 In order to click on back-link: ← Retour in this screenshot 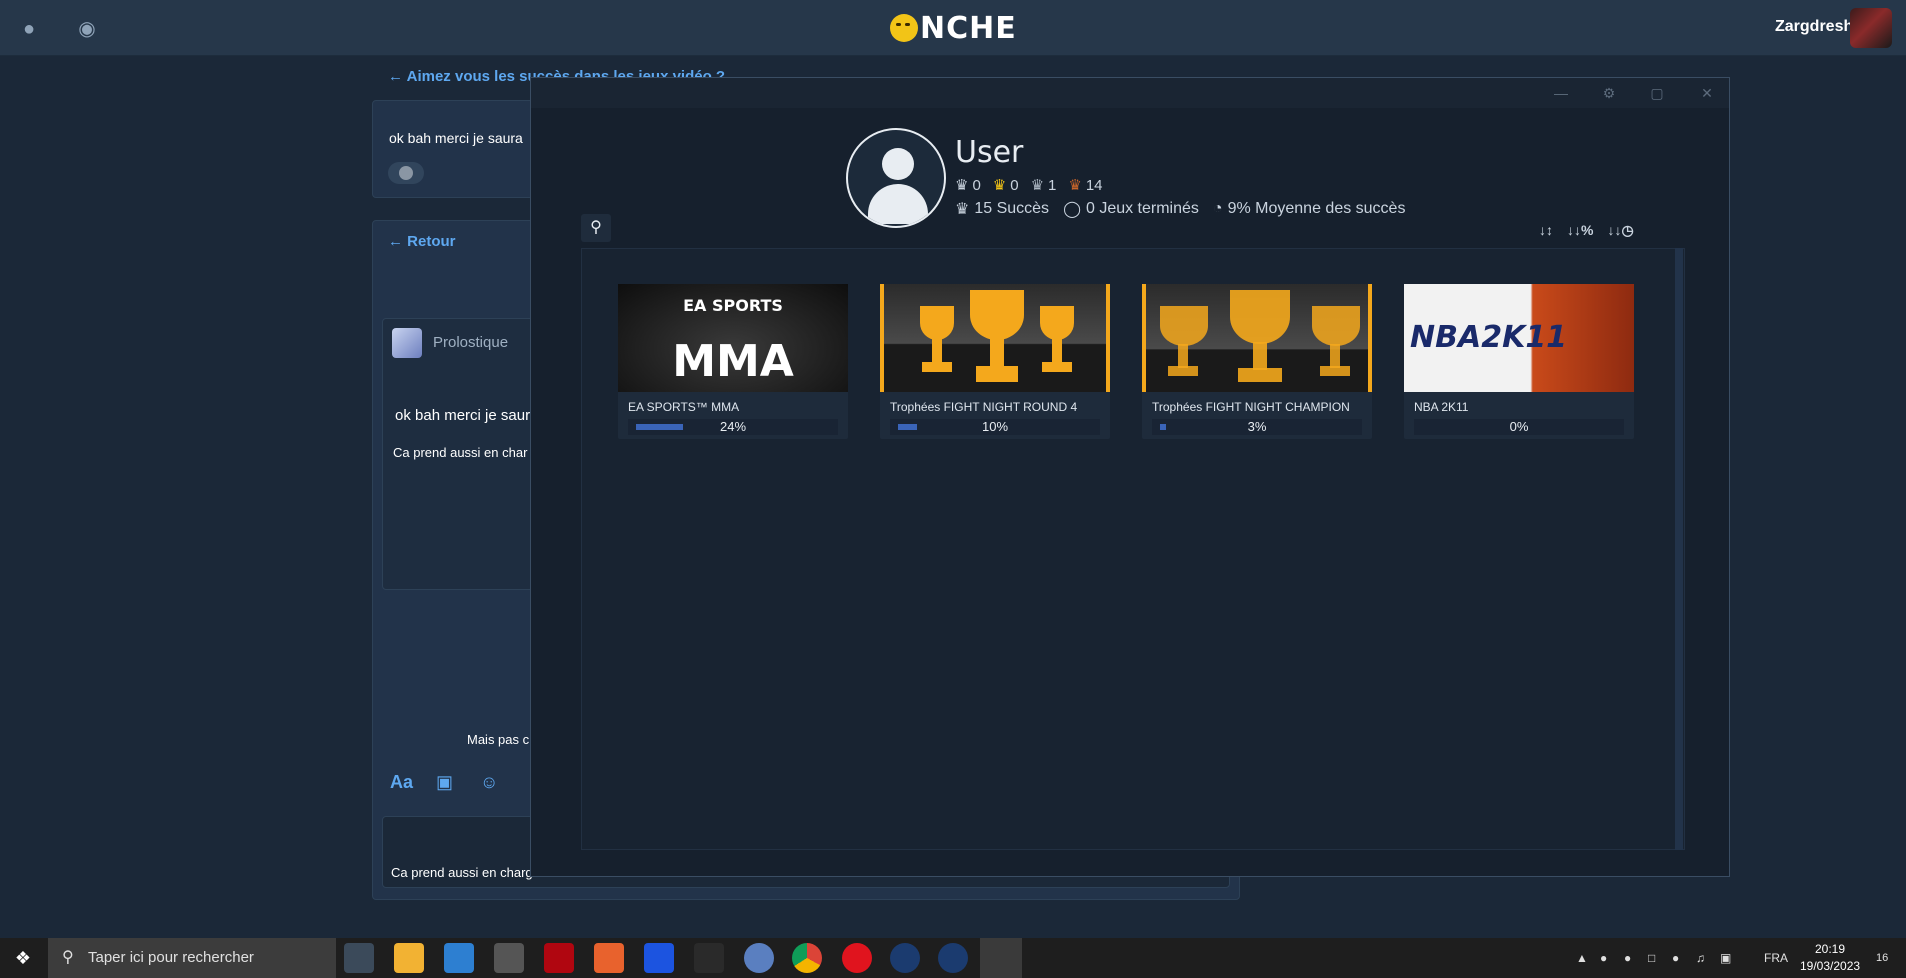, I will do `click(422, 241)`.